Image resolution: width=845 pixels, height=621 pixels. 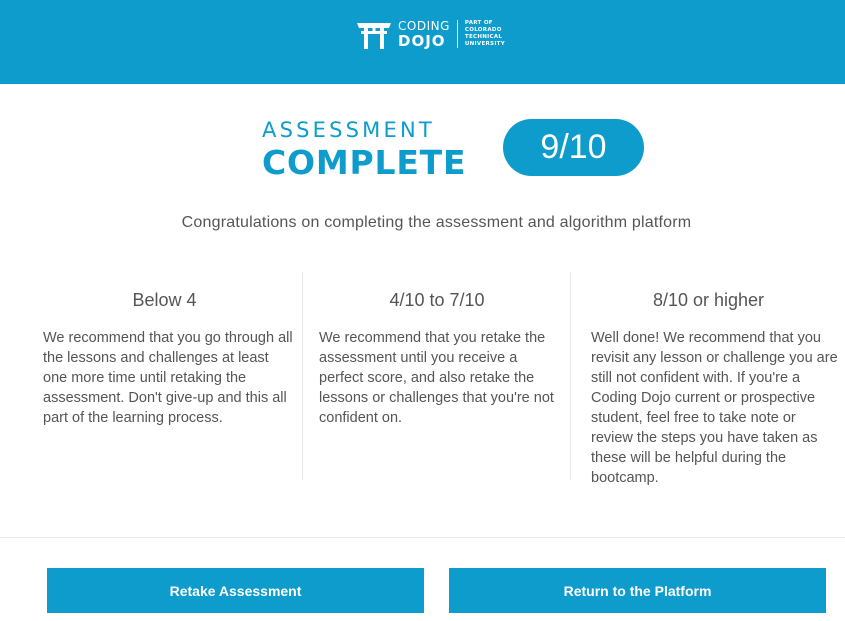 I want to click on affiliation-text: PART OF COLORADO TECHNICAL UNIVERSITY, so click(x=485, y=34).